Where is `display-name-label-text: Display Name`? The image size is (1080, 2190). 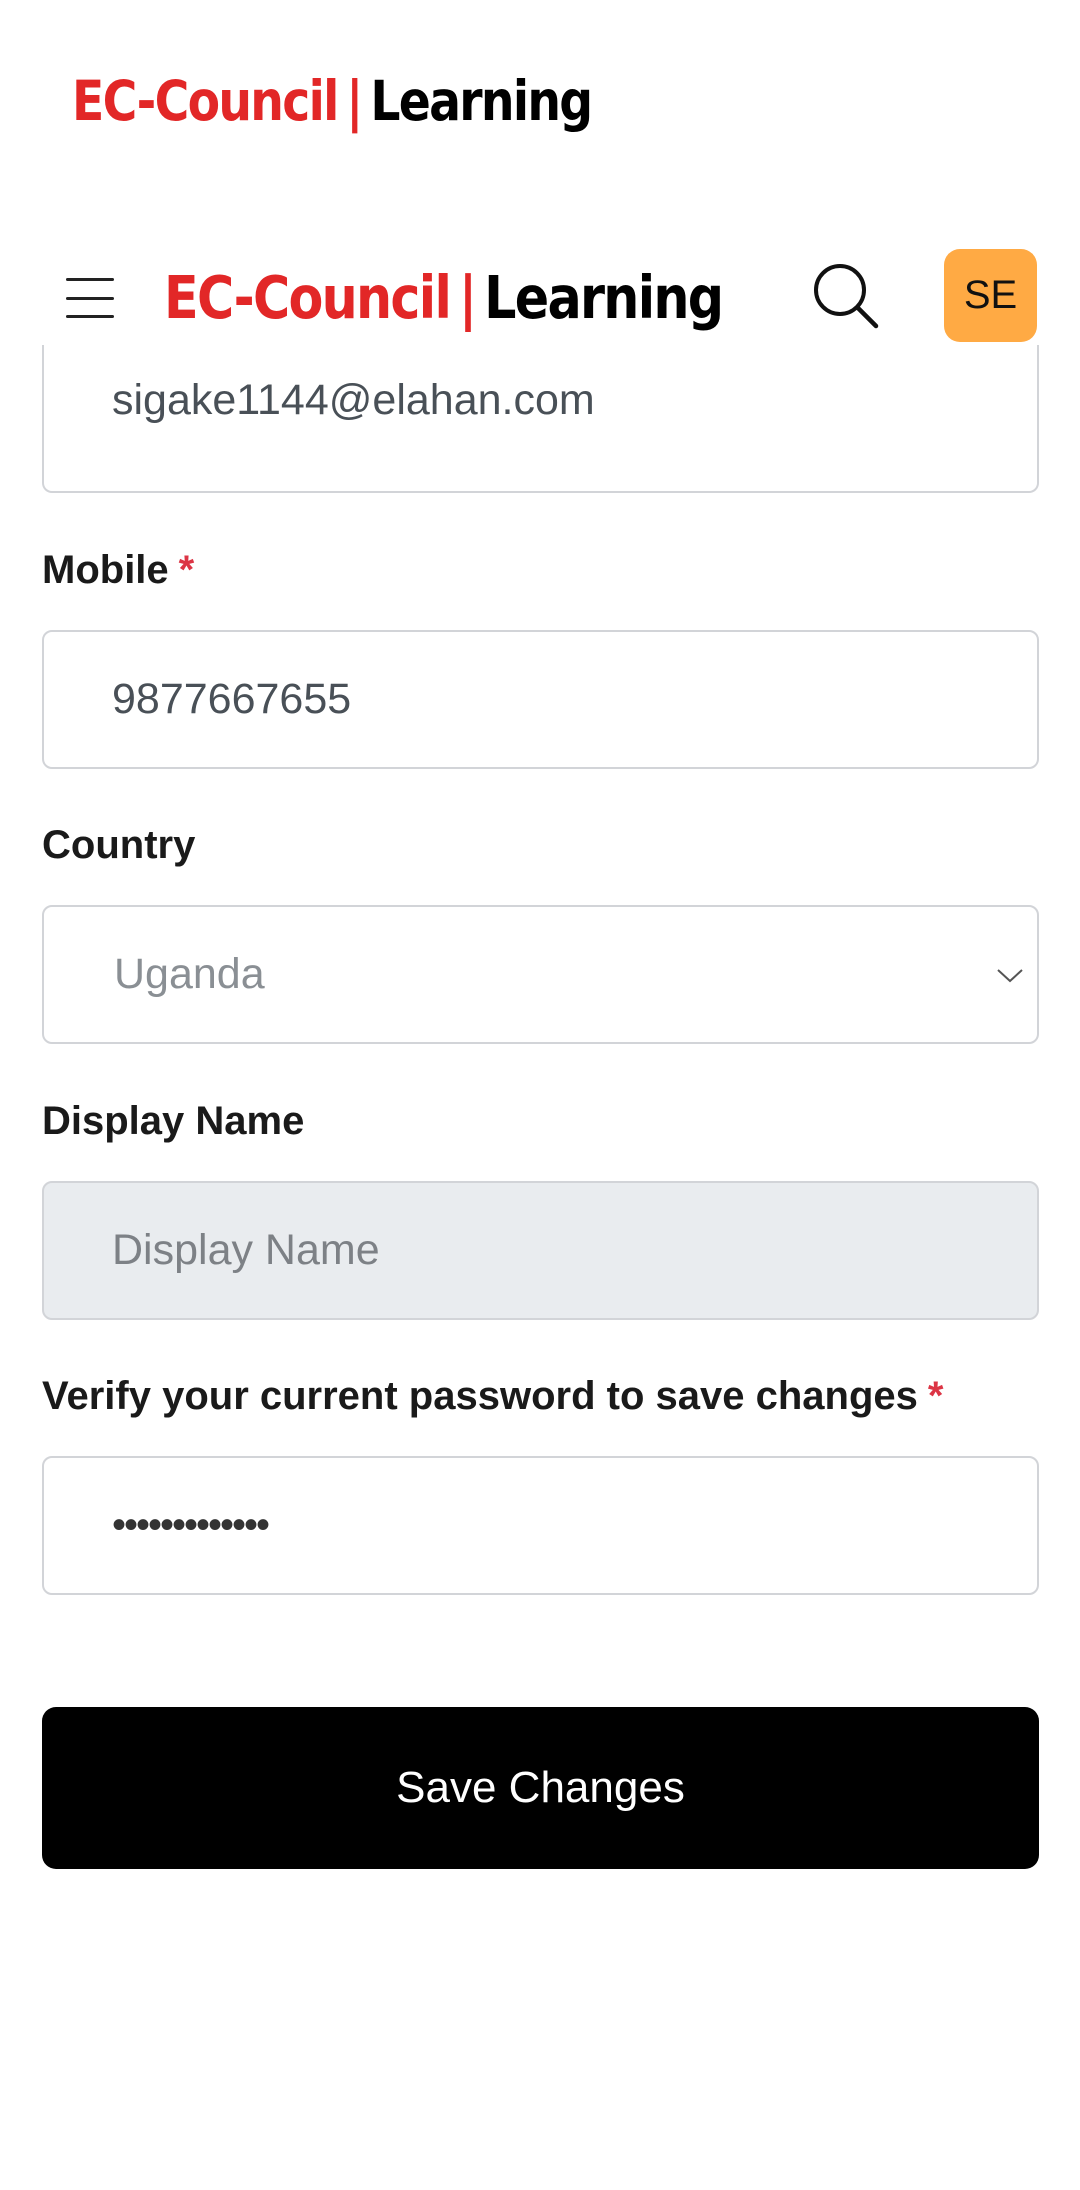 display-name-label-text: Display Name is located at coordinates (173, 1121).